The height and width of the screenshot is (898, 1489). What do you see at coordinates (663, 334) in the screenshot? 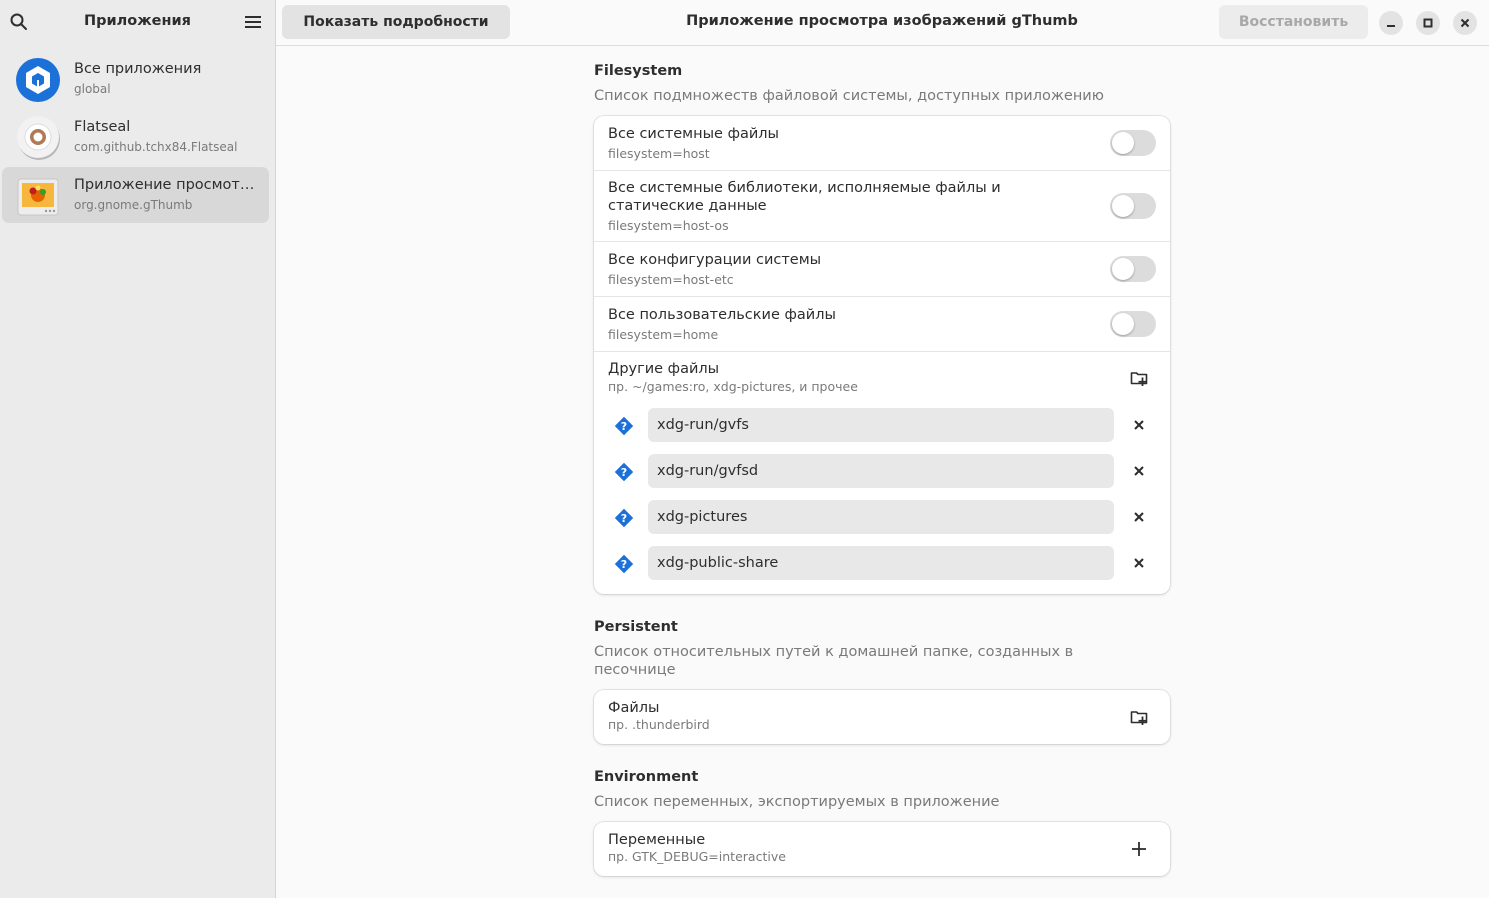
I see `row-key: filesystem=home` at bounding box center [663, 334].